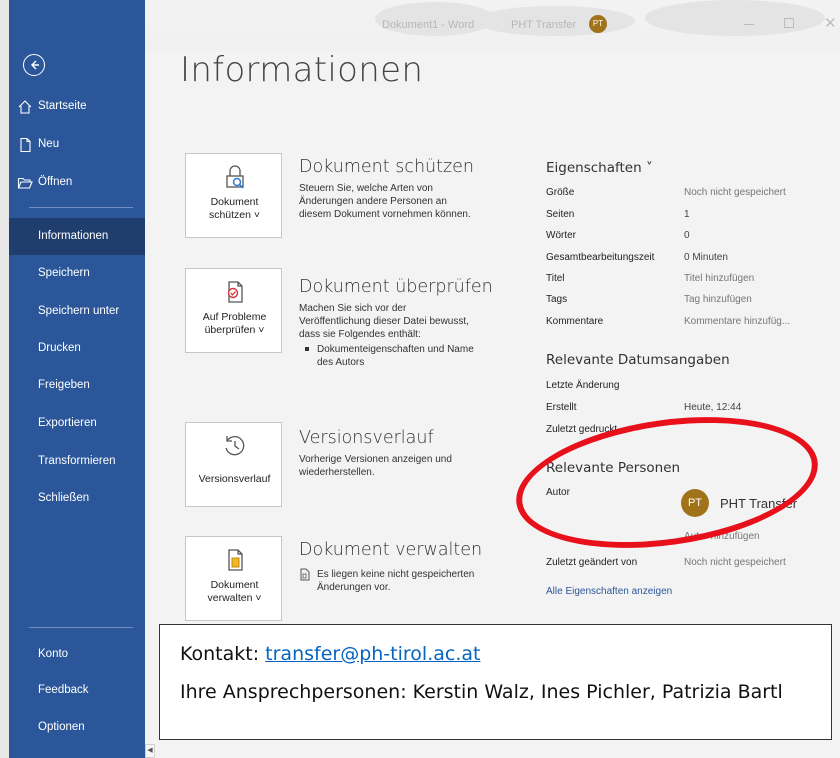 The height and width of the screenshot is (758, 840). Describe the element at coordinates (638, 360) in the screenshot. I see `dates-heading: Relevante Datumsangaben` at that location.